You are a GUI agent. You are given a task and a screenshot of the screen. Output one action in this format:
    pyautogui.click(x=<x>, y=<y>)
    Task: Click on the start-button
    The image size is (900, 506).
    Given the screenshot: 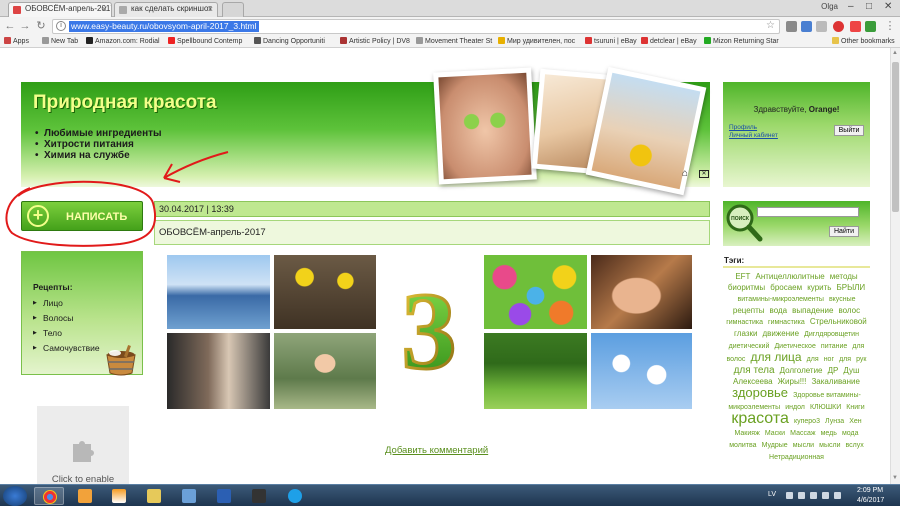 What is the action you would take?
    pyautogui.click(x=15, y=496)
    